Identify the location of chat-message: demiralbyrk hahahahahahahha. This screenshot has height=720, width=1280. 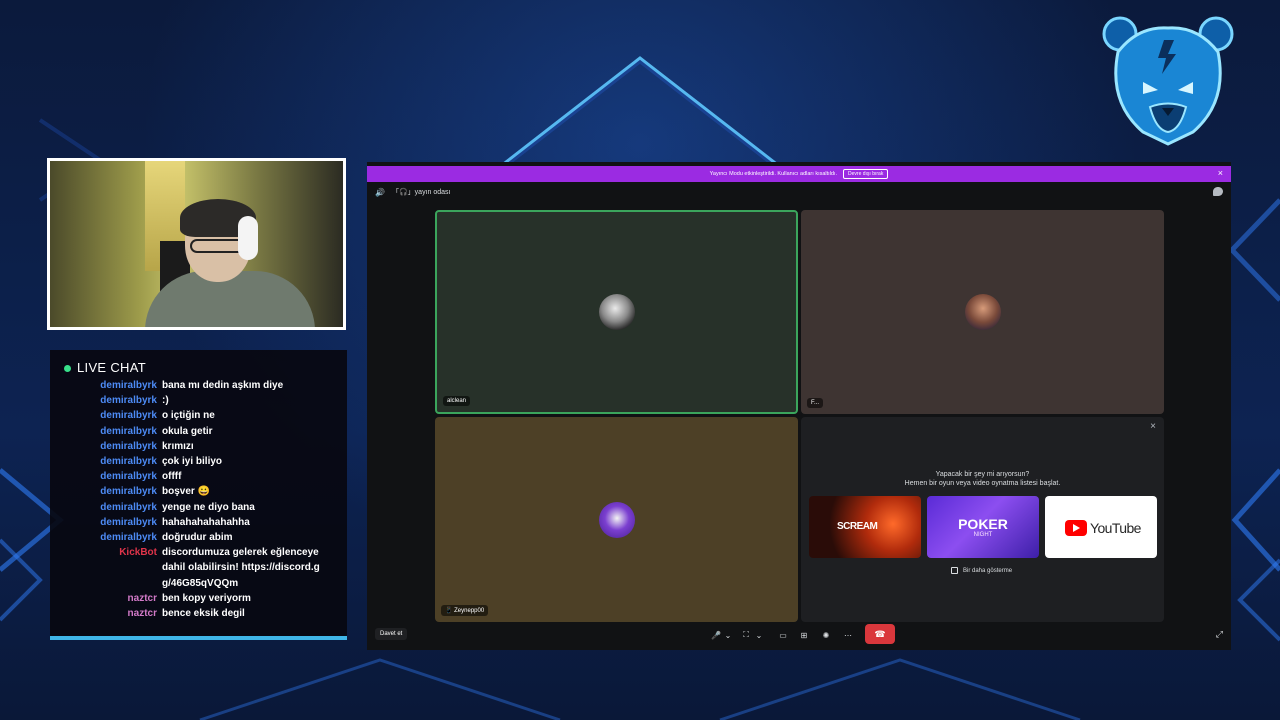
(198, 522).